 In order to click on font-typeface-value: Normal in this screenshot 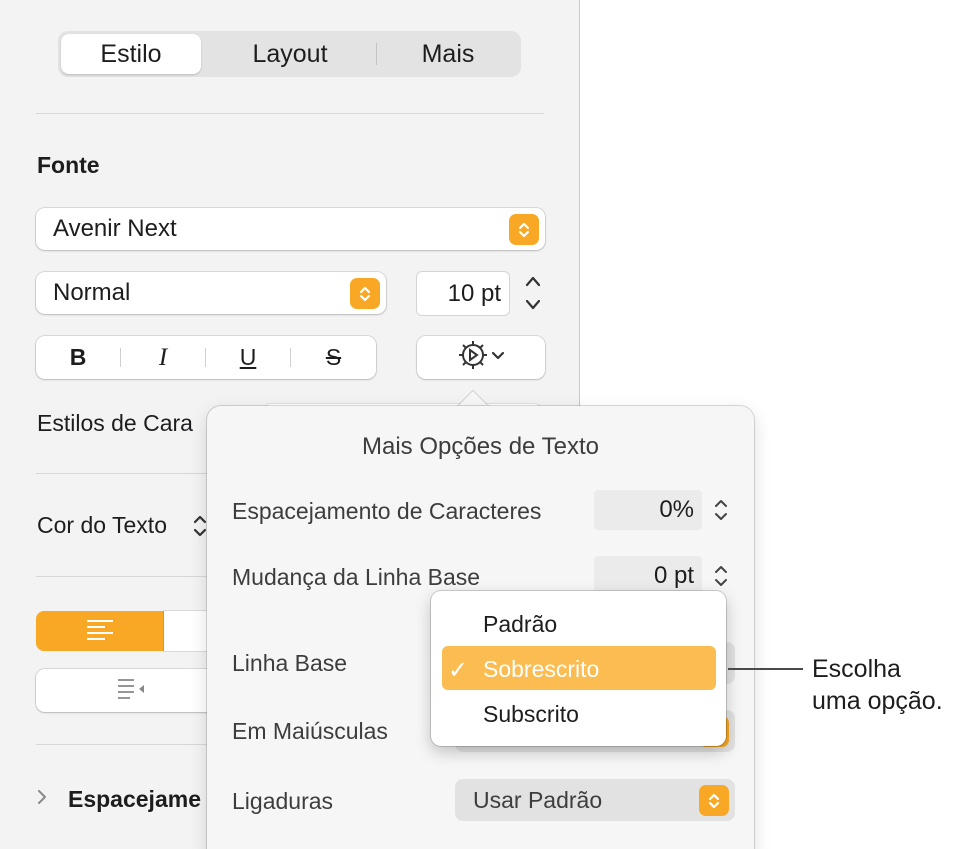, I will do `click(92, 292)`.